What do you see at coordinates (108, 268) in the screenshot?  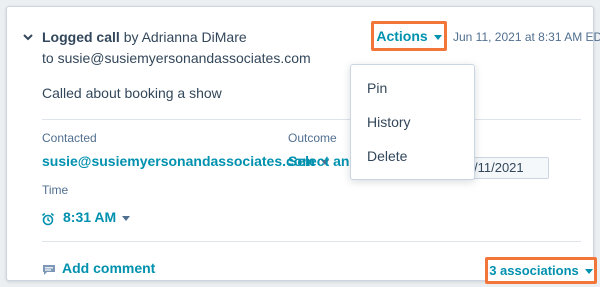 I see `add-comment-link: Add comment` at bounding box center [108, 268].